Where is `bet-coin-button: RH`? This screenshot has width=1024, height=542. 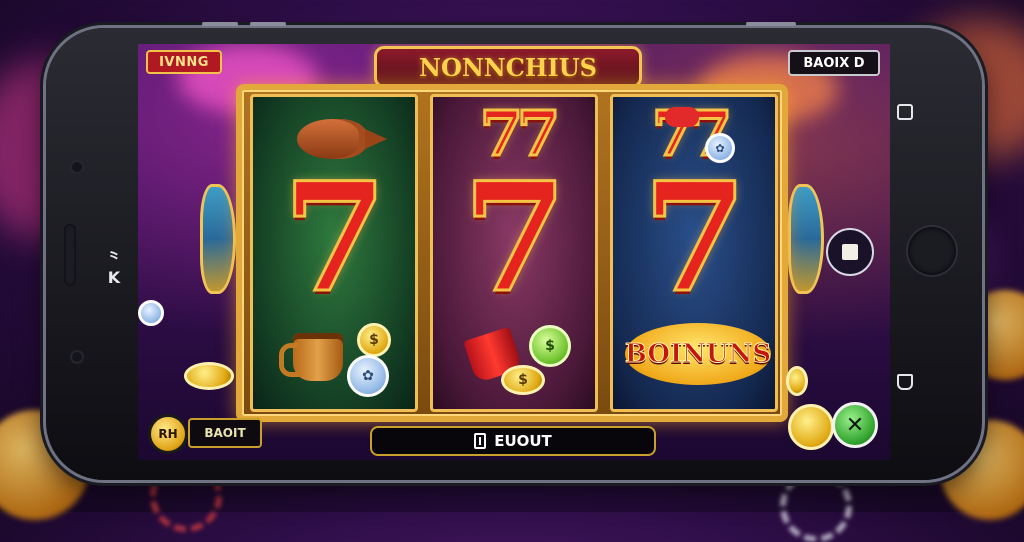
bet-coin-button: RH is located at coordinates (168, 434).